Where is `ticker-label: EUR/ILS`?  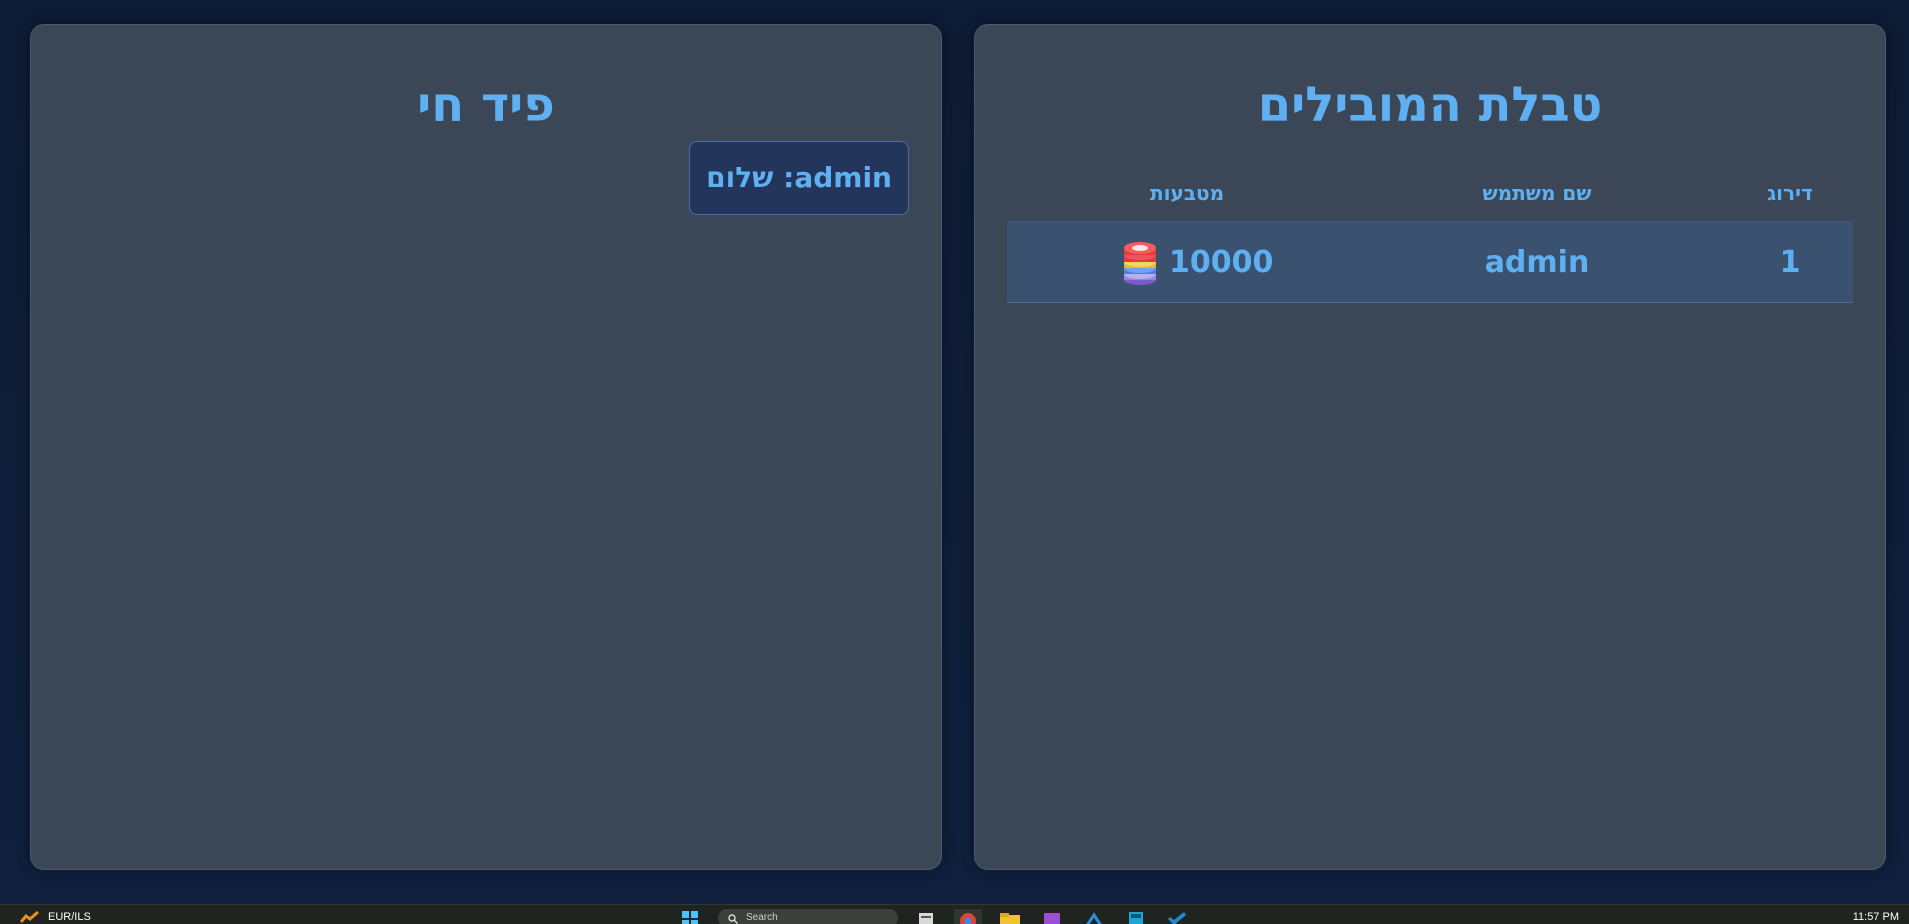 ticker-label: EUR/ILS is located at coordinates (69, 917).